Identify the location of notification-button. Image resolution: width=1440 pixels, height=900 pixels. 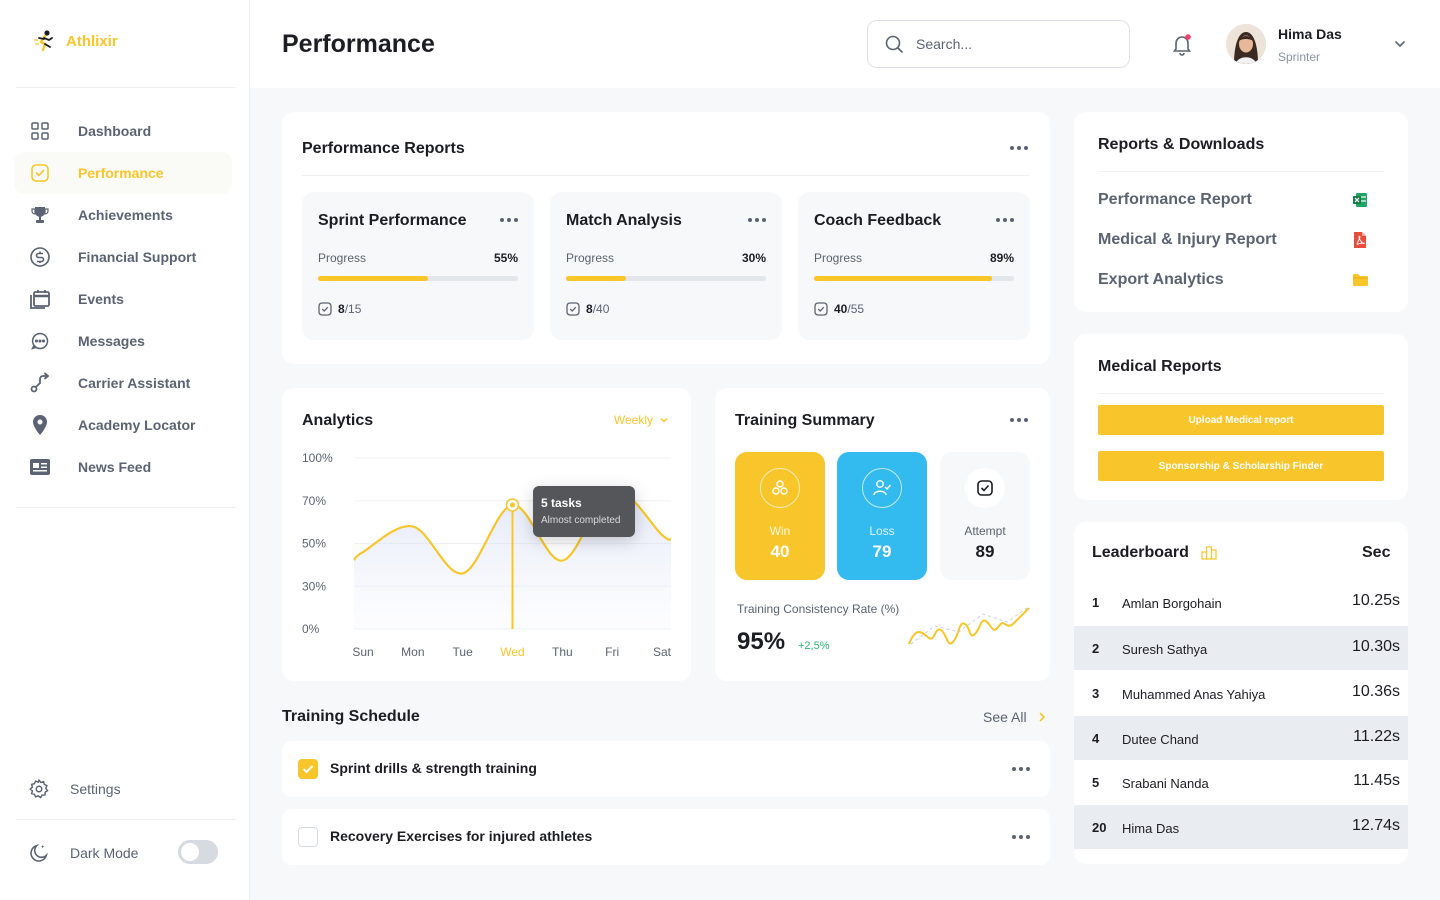
(1182, 46).